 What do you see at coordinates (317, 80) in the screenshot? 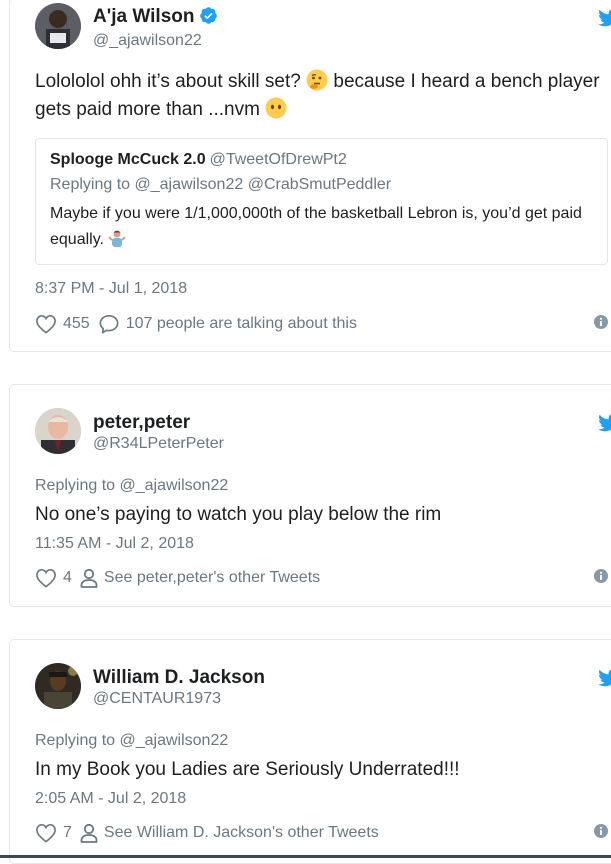
I see `thinking-face-icon` at bounding box center [317, 80].